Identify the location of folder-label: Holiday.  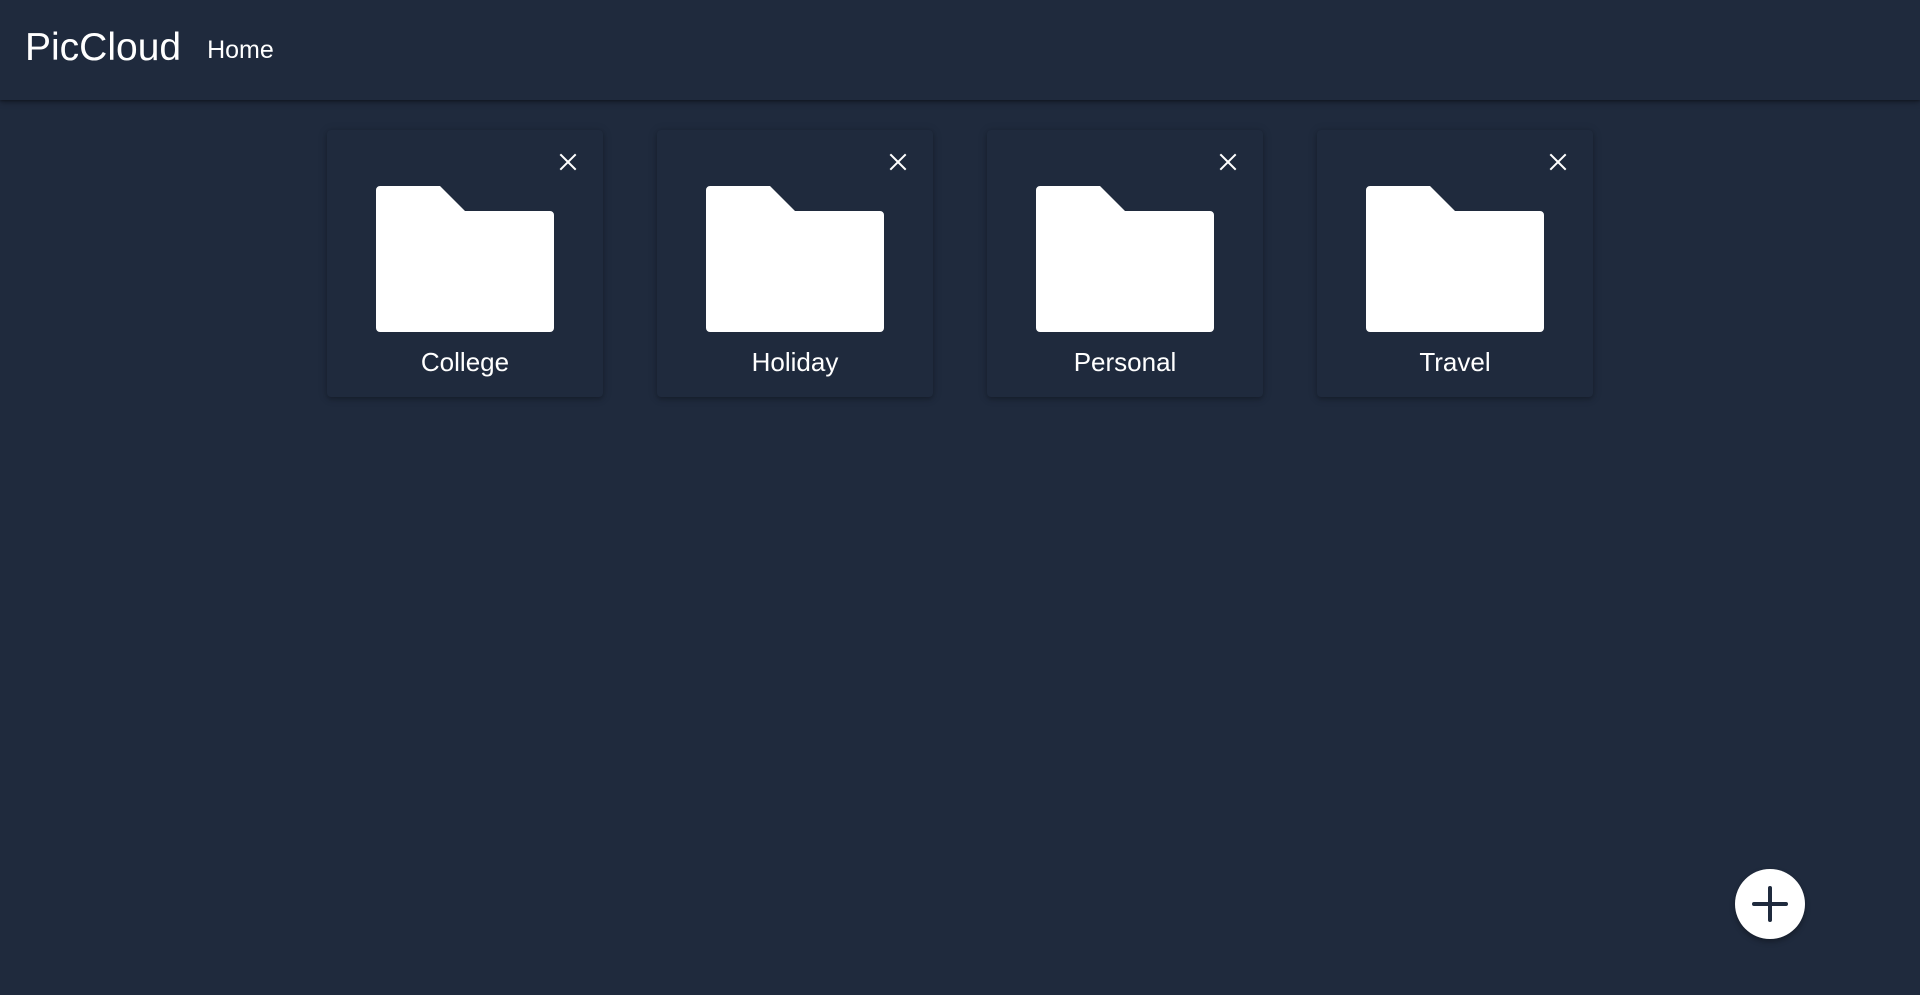
(795, 362).